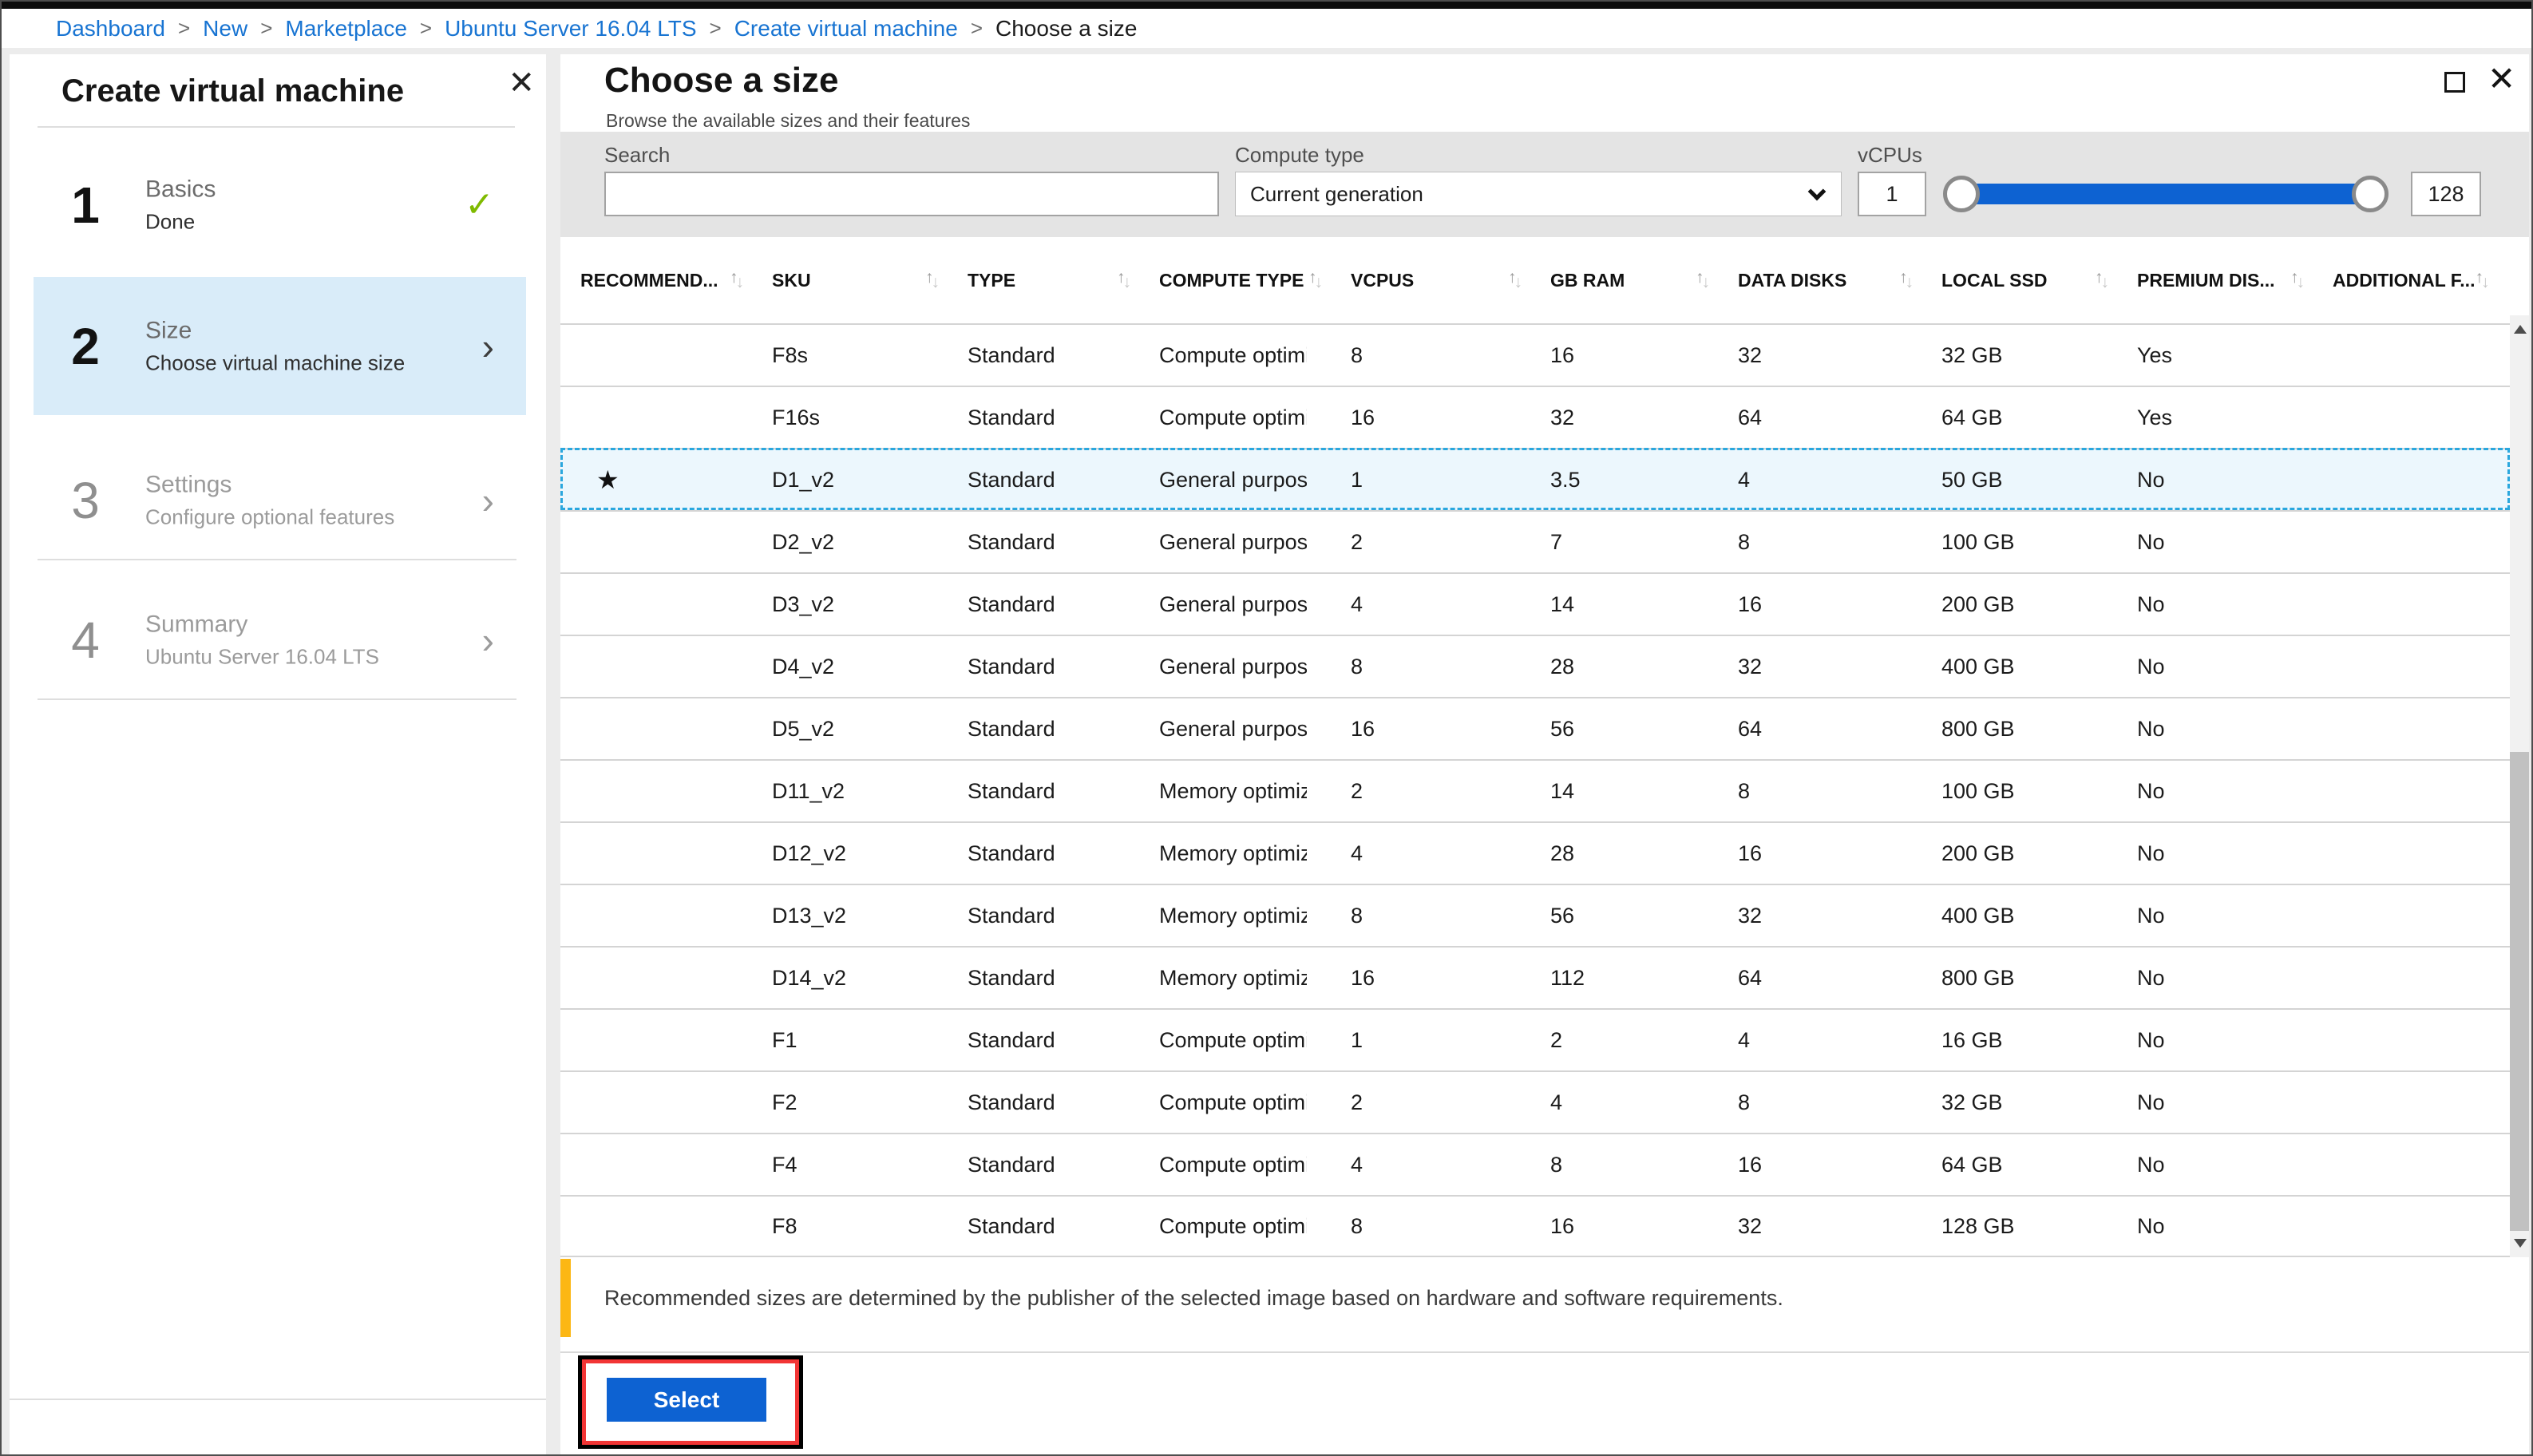  I want to click on scroll-down-icon, so click(2520, 1244).